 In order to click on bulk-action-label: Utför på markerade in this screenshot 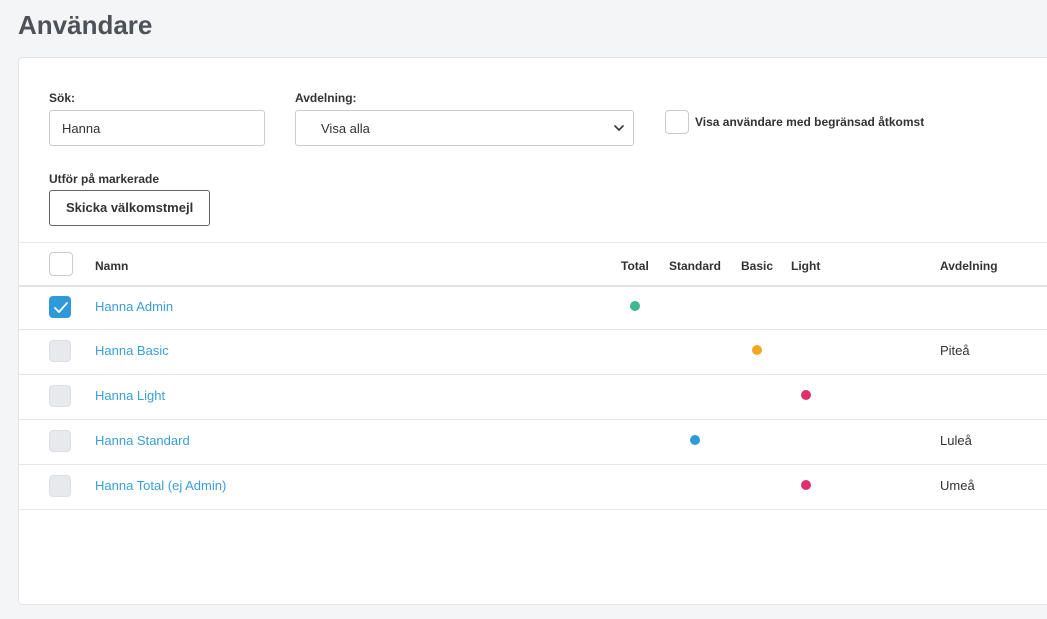, I will do `click(104, 179)`.